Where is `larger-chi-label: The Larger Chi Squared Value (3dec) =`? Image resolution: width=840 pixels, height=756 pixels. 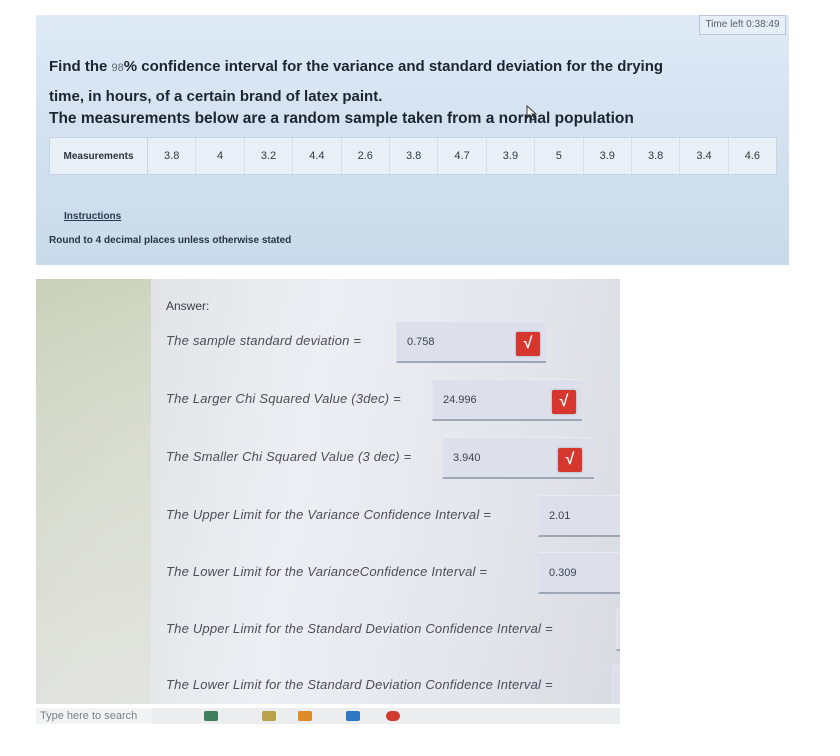
larger-chi-label: The Larger Chi Squared Value (3dec) = is located at coordinates (283, 398).